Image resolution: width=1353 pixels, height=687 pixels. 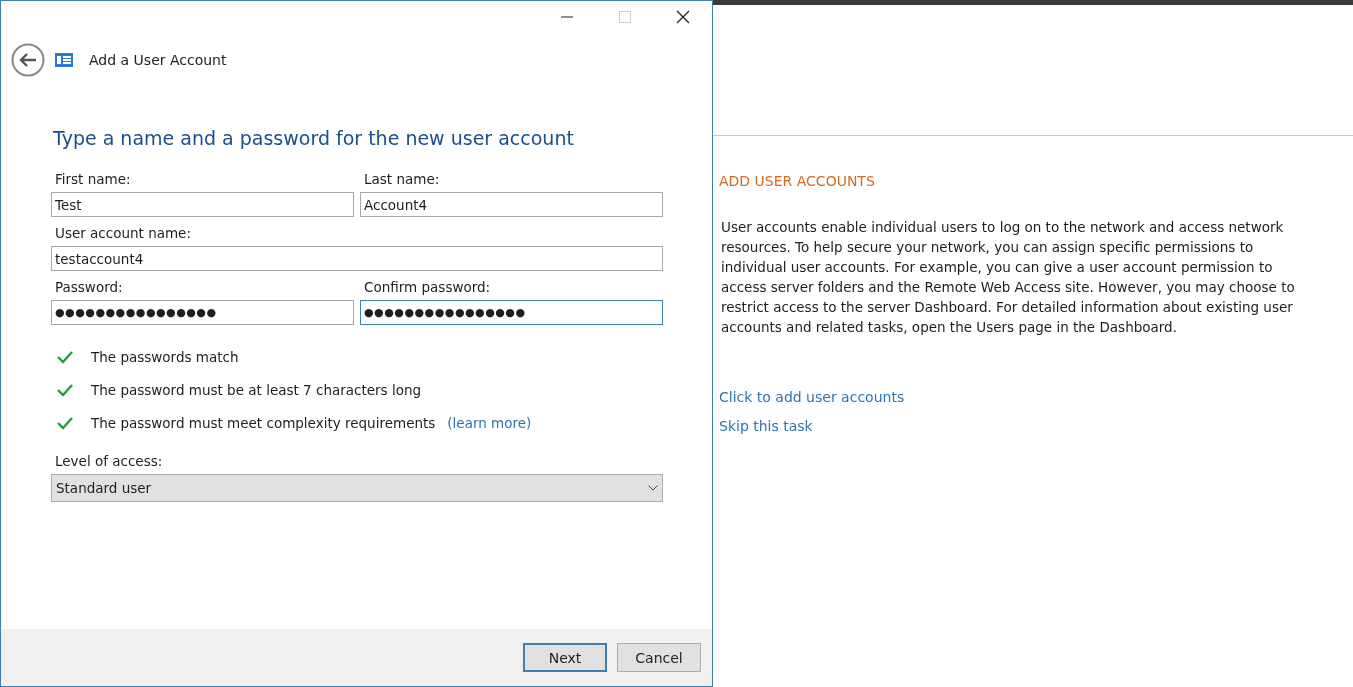 What do you see at coordinates (683, 17) in the screenshot?
I see `close-icon` at bounding box center [683, 17].